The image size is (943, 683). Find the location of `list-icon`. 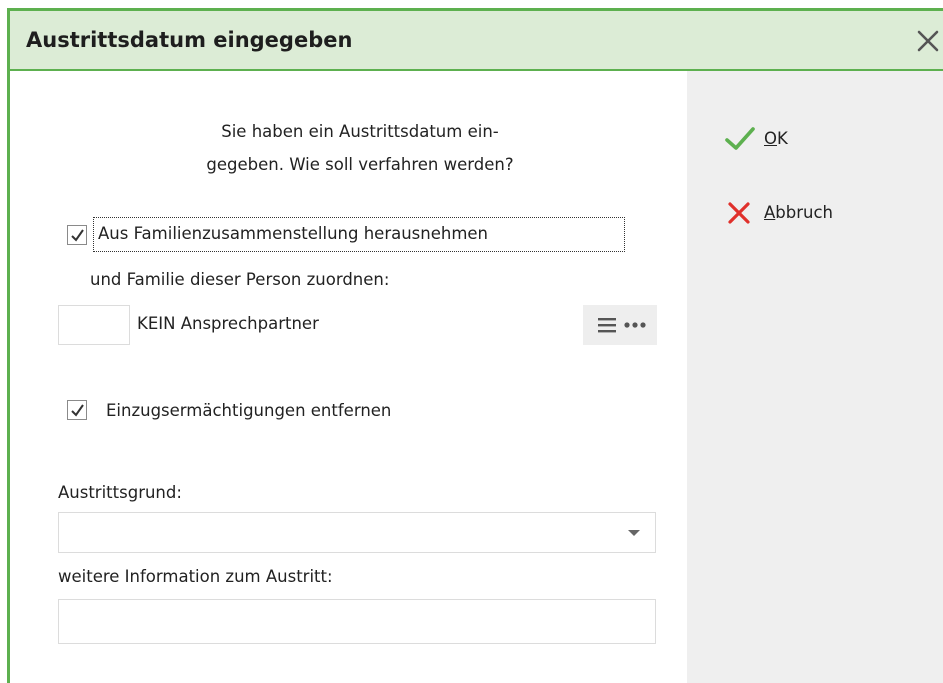

list-icon is located at coordinates (607, 325).